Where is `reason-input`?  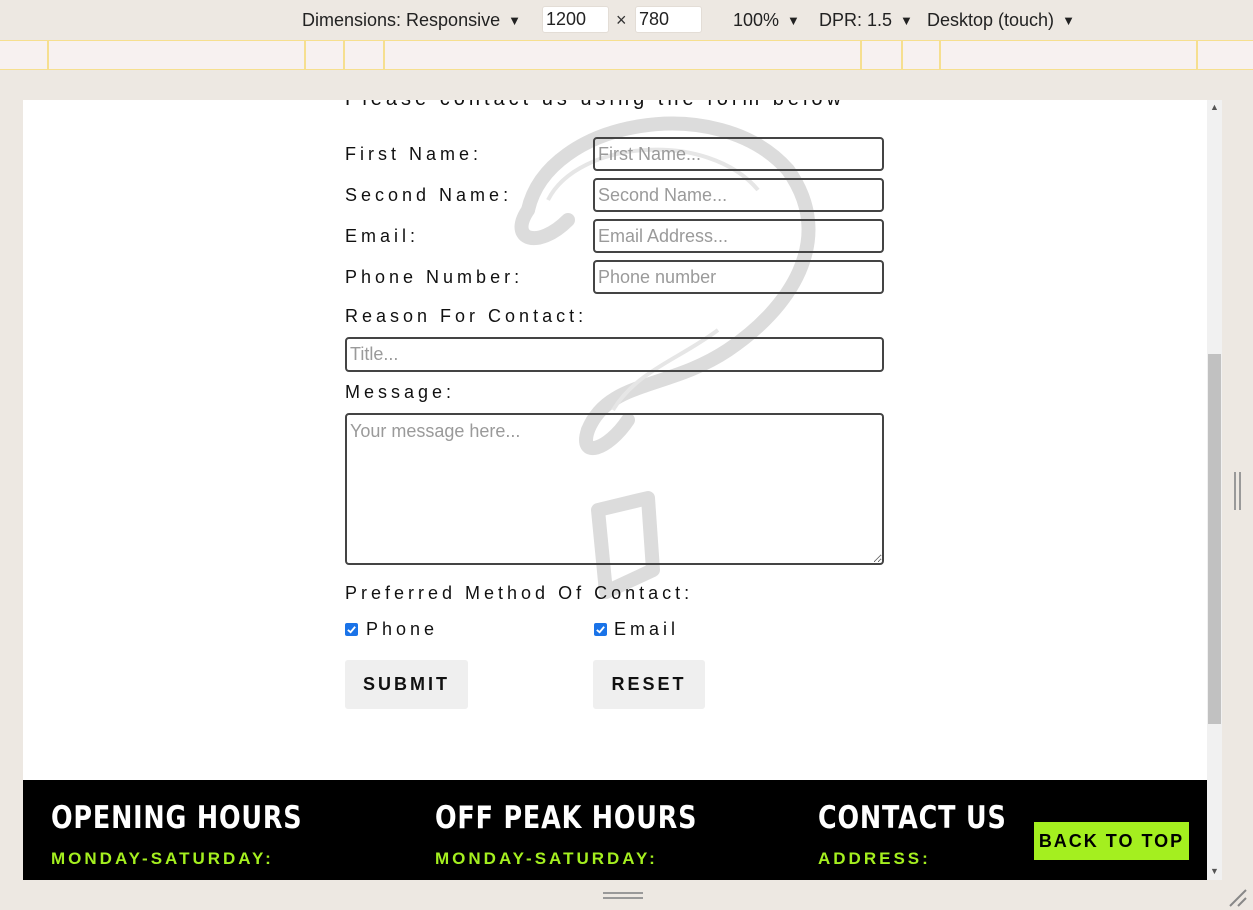
reason-input is located at coordinates (614, 354).